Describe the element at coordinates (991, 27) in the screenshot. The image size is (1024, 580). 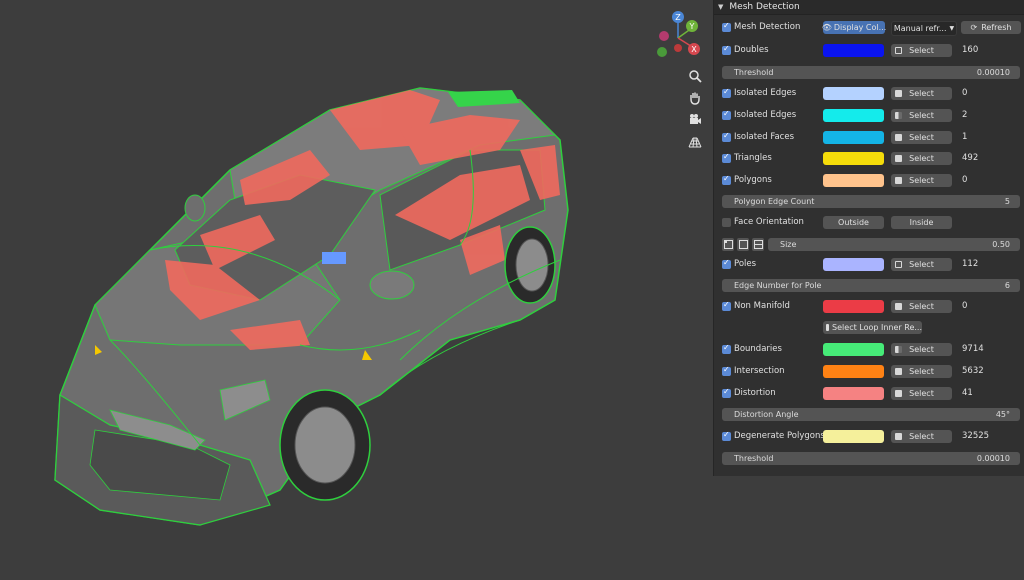
I see `refresh-button: ⟳ Refresh` at that location.